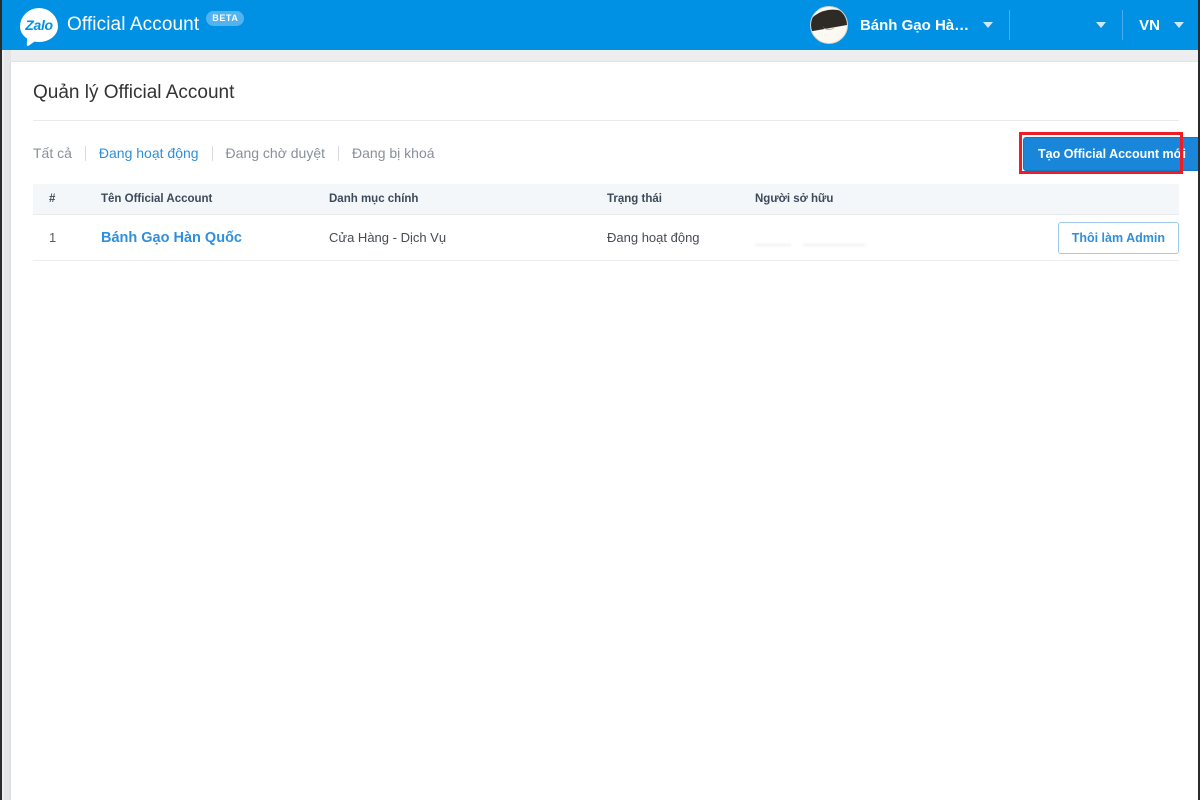 Image resolution: width=1200 pixels, height=800 pixels. Describe the element at coordinates (393, 153) in the screenshot. I see `tab-locked: Đang bị khoá` at that location.